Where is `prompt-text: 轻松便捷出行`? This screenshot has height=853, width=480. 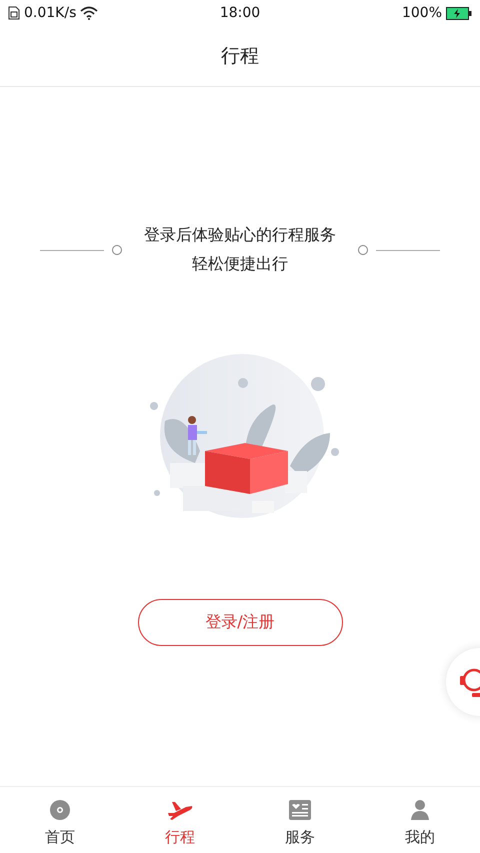 prompt-text: 轻松便捷出行 is located at coordinates (240, 264).